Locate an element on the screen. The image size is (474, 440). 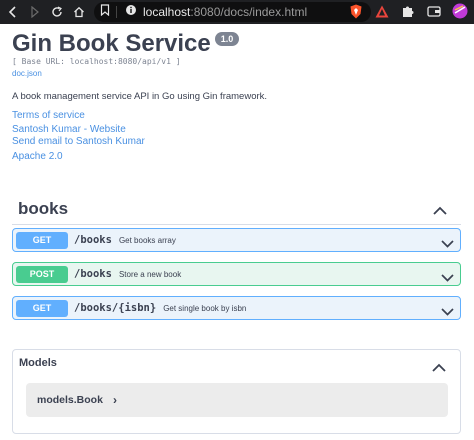
info-title-row: Gin Book Service 1.0 is located at coordinates (126, 44).